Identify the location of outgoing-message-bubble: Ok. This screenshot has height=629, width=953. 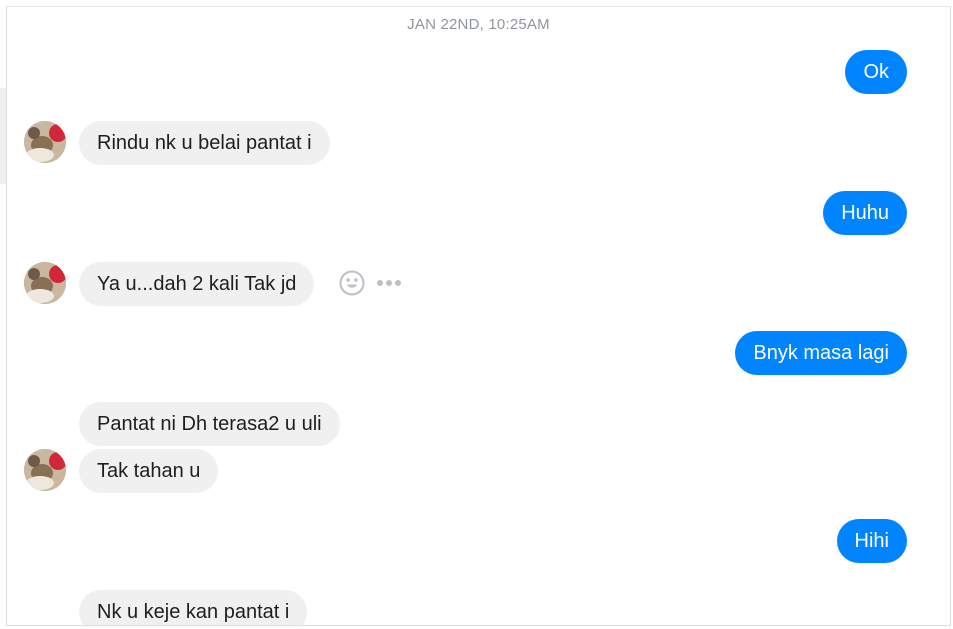
(876, 72).